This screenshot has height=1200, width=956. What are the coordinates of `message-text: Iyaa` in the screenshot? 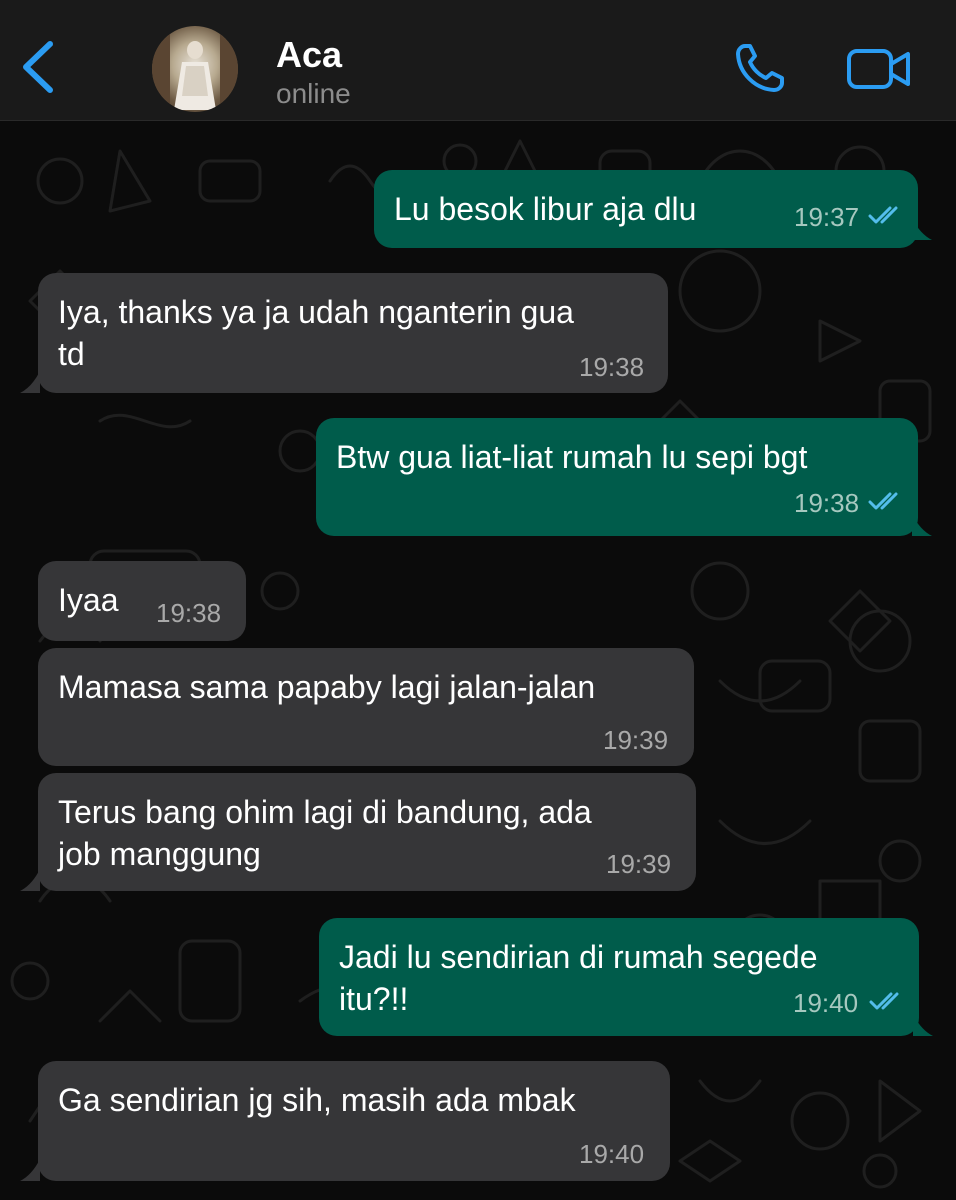 It's located at (88, 600).